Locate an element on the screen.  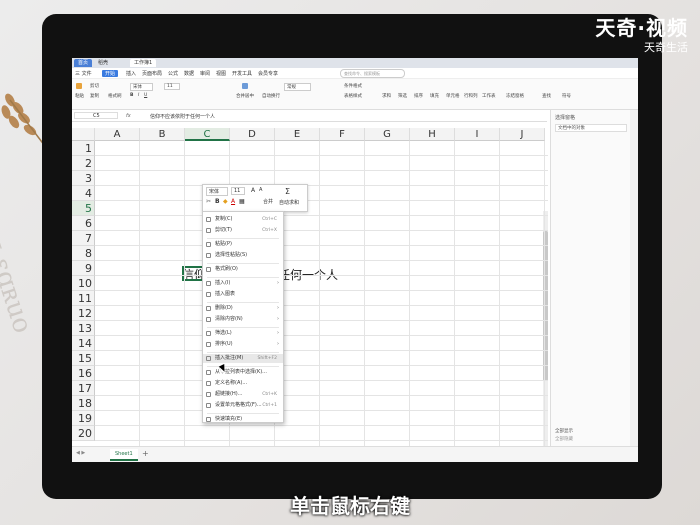
hide-all-button: 全部隐藏 is located at coordinates (564, 439).